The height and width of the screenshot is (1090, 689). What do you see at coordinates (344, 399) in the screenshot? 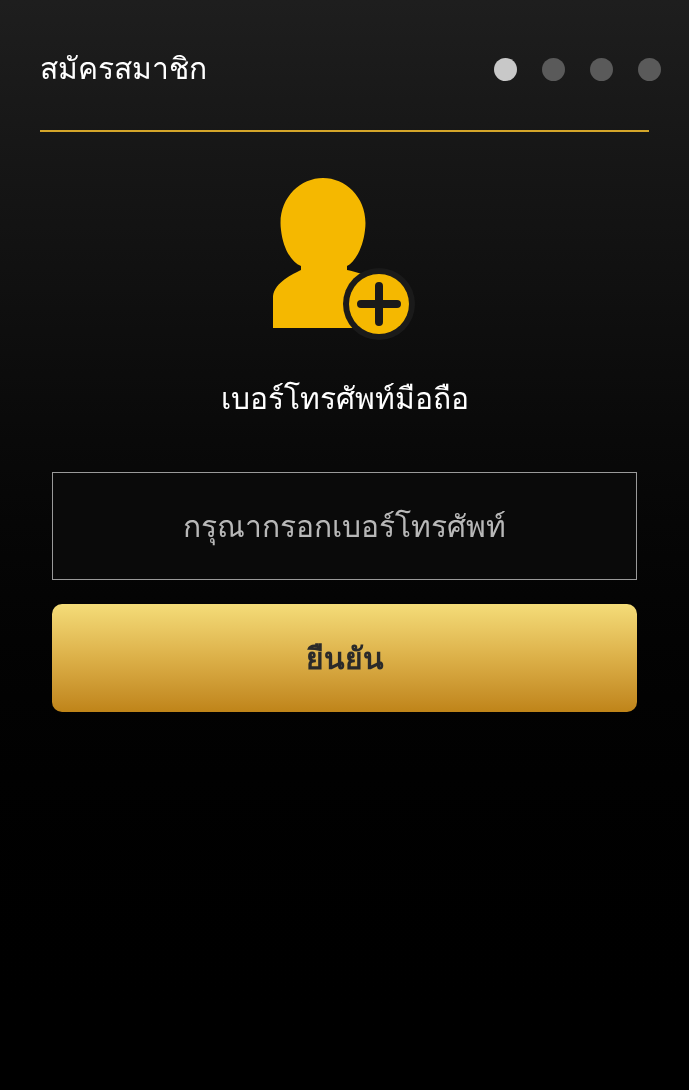
I see `form-heading: เบอร์โทรศัพท์มือถือ` at bounding box center [344, 399].